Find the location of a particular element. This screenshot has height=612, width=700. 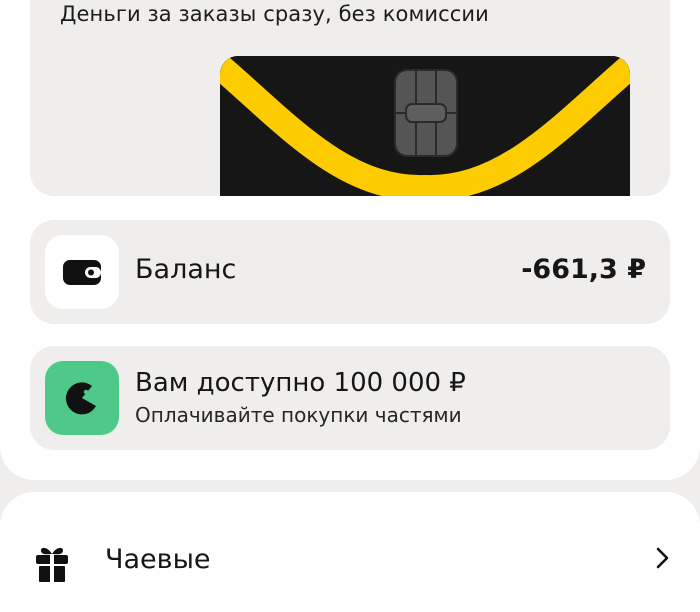

bank-card-image is located at coordinates (425, 126).